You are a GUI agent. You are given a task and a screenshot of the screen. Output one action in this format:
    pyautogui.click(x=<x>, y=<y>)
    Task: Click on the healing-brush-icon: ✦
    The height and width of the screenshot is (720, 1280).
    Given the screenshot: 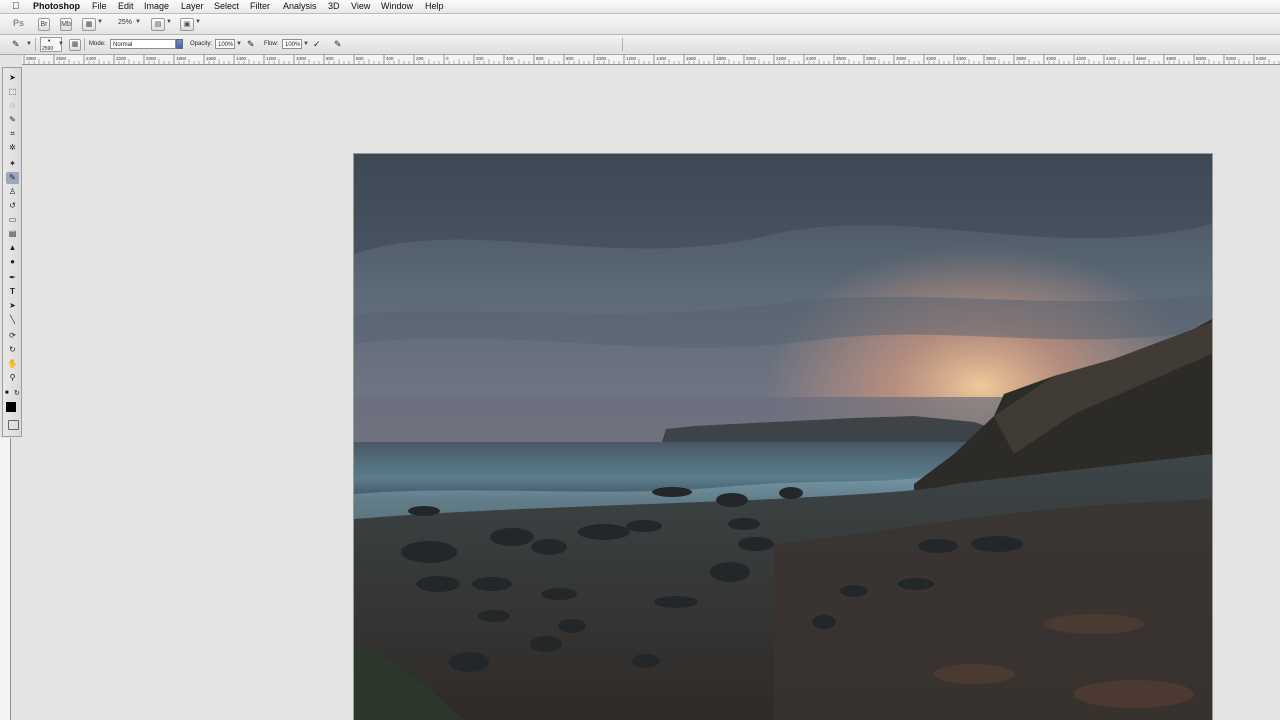 What is the action you would take?
    pyautogui.click(x=12, y=164)
    